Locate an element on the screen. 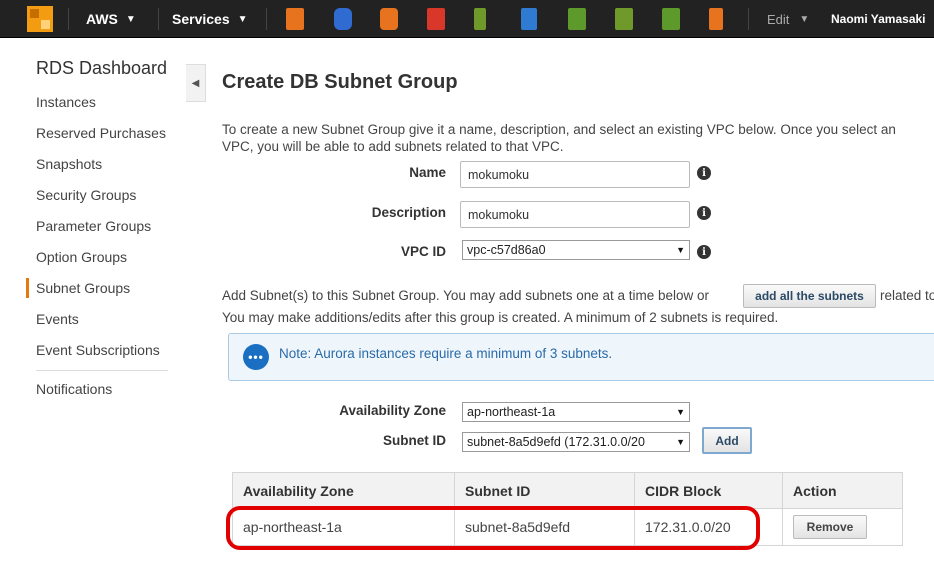 This screenshot has width=934, height=564. column-header-subnet-id: Subnet ID is located at coordinates (545, 490).